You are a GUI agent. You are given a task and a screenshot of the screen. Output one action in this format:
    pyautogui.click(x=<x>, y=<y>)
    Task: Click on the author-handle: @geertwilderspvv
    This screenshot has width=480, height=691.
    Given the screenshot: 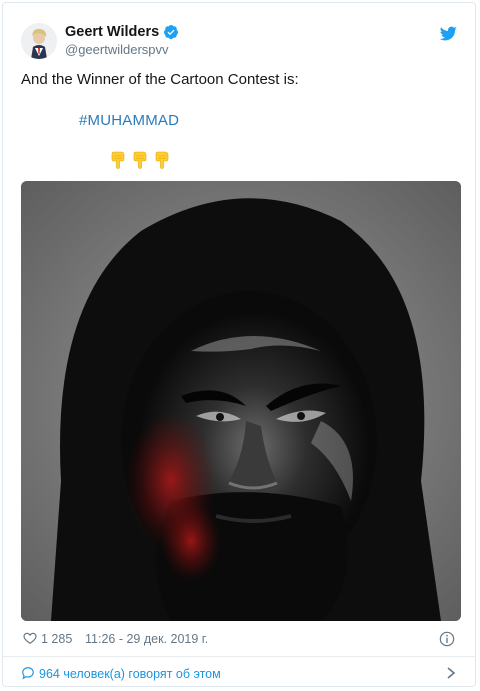 What is the action you would take?
    pyautogui.click(x=122, y=49)
    